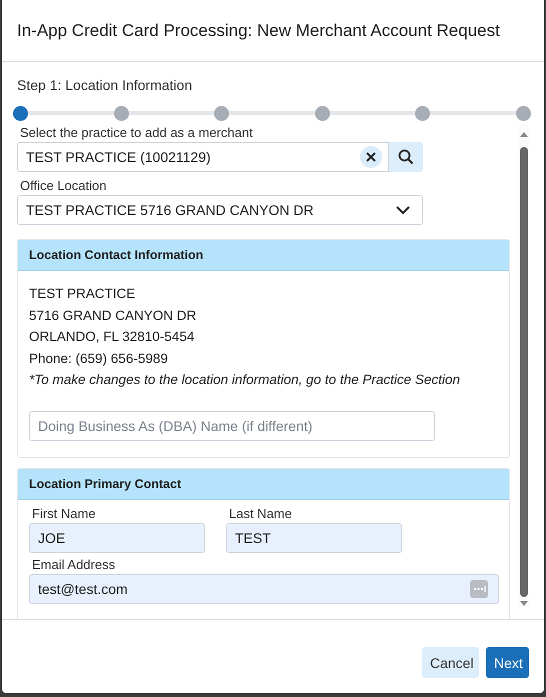 The image size is (546, 697). What do you see at coordinates (258, 30) in the screenshot?
I see `dialog-title: In-App Credit Card Processing: New Merchant Account Request` at bounding box center [258, 30].